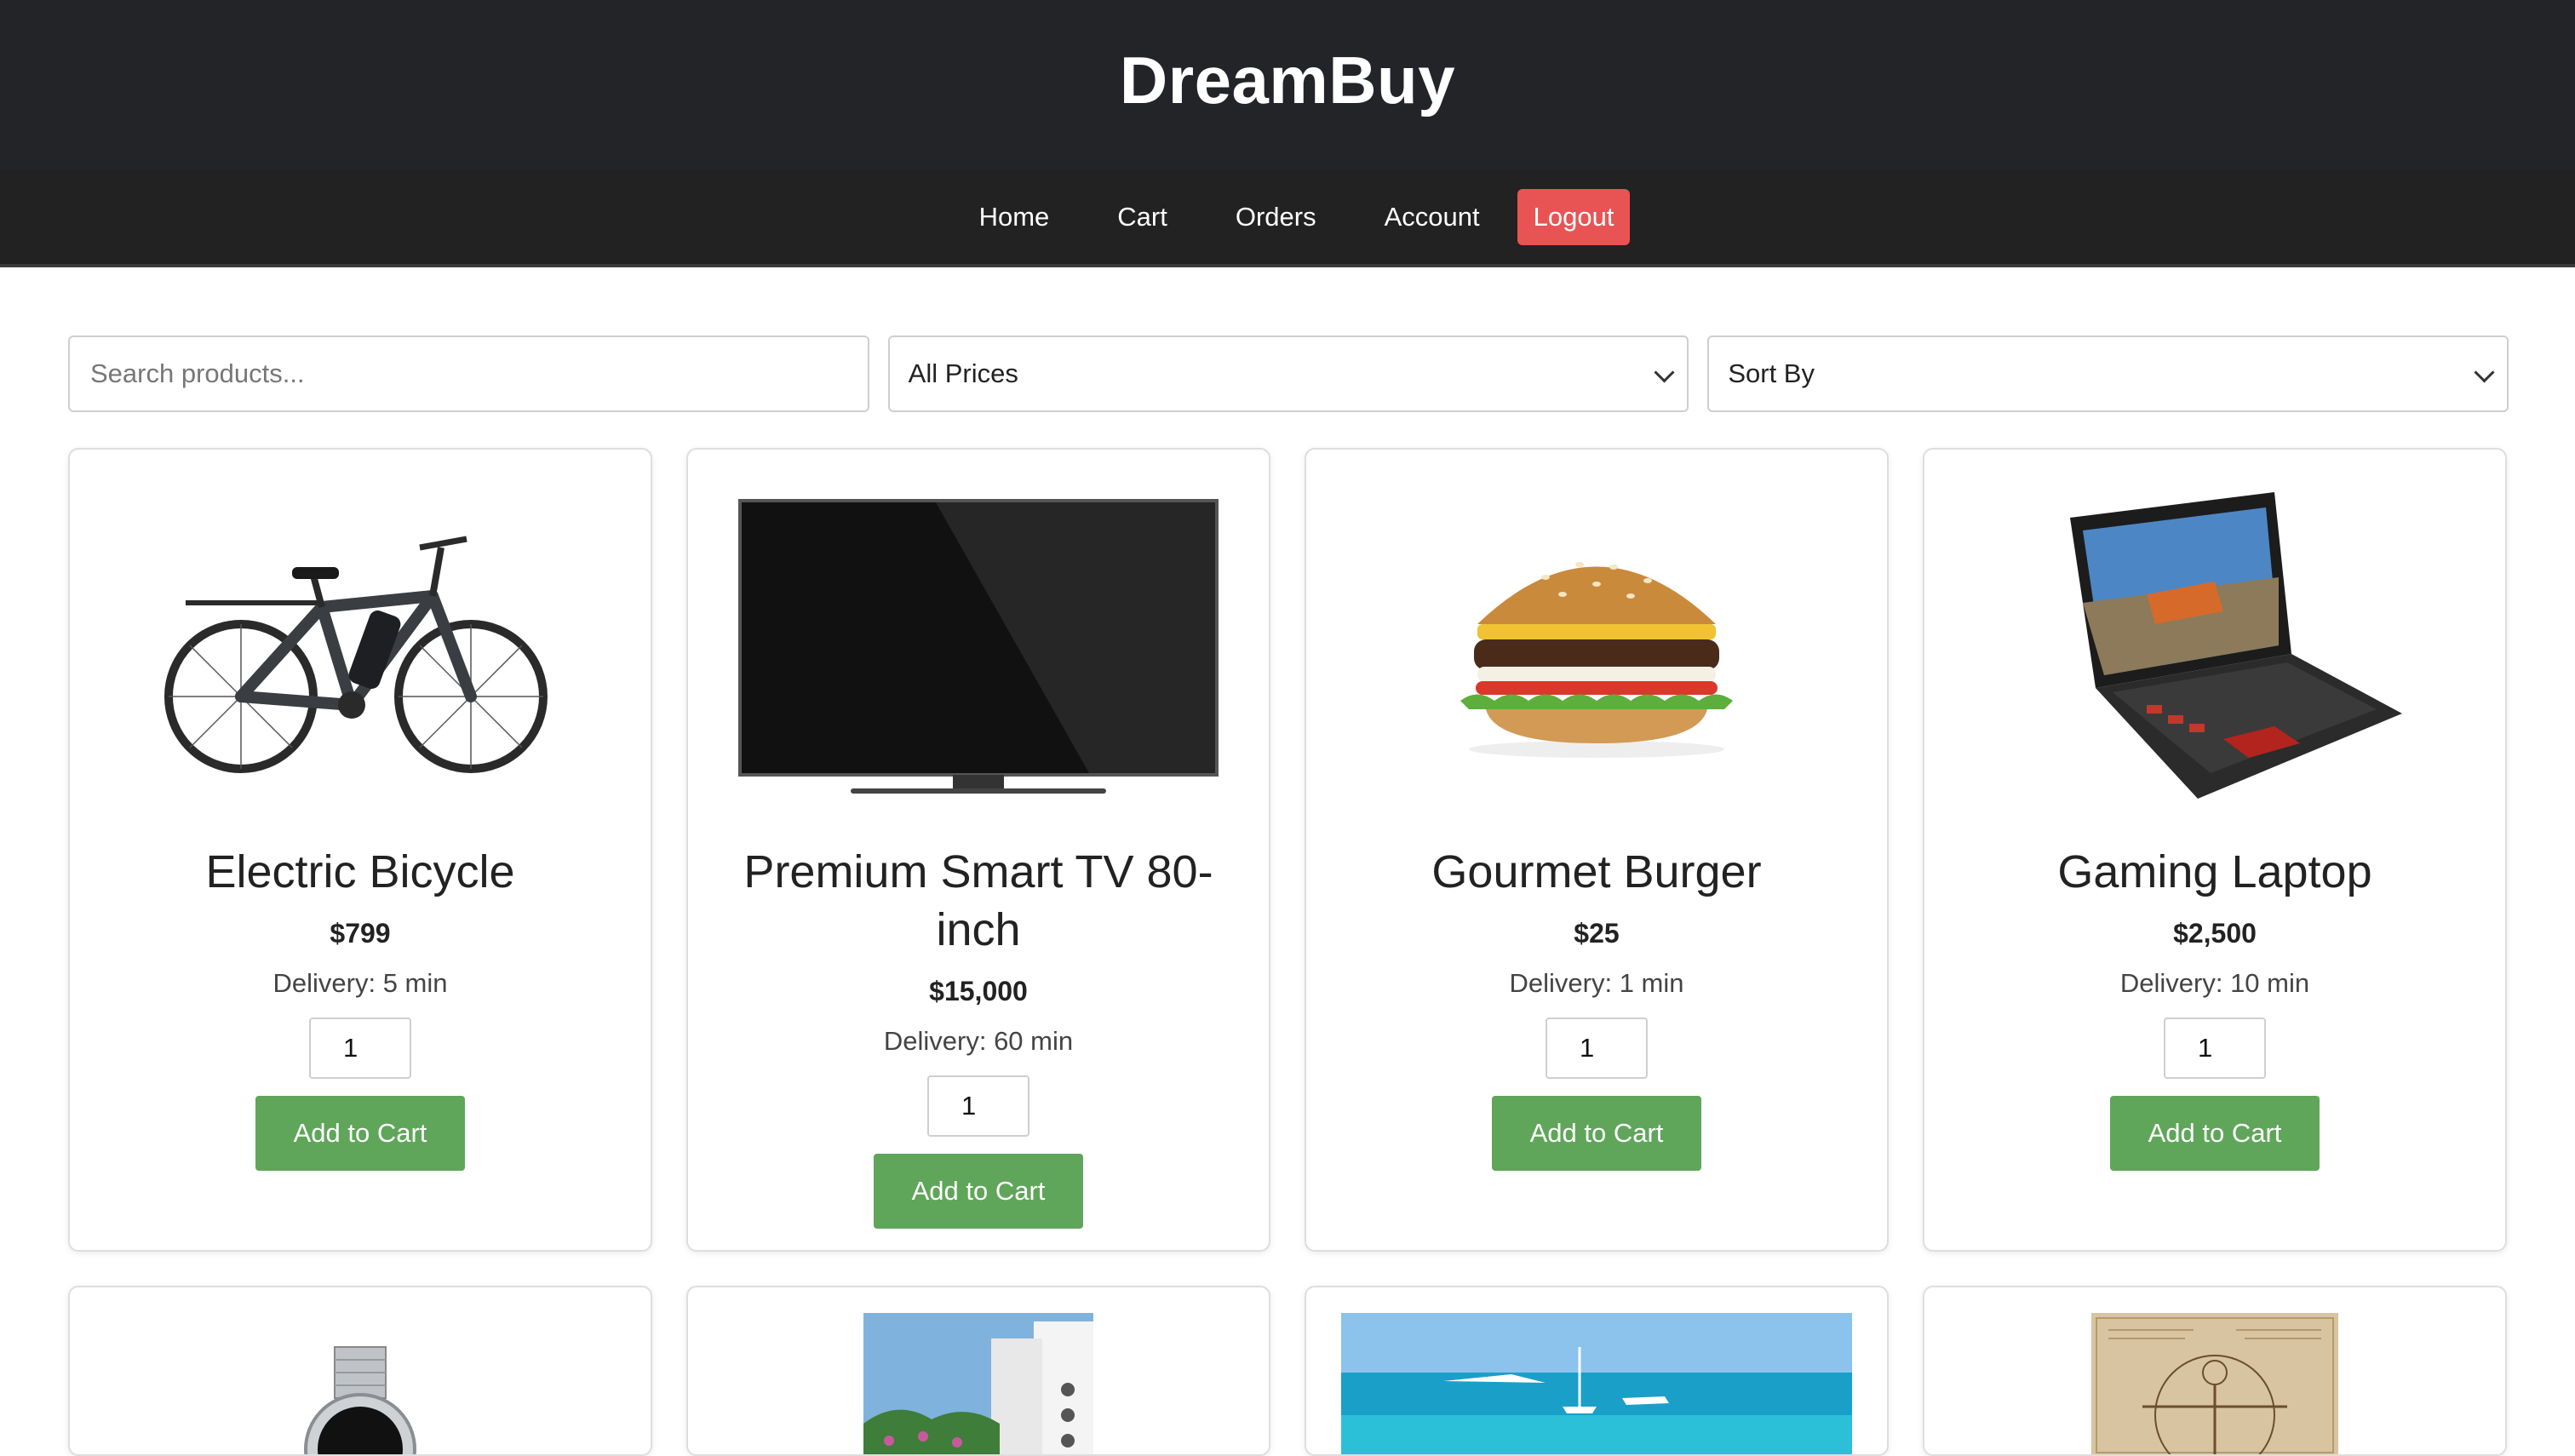 The image size is (2575, 1456). I want to click on search-input, so click(469, 374).